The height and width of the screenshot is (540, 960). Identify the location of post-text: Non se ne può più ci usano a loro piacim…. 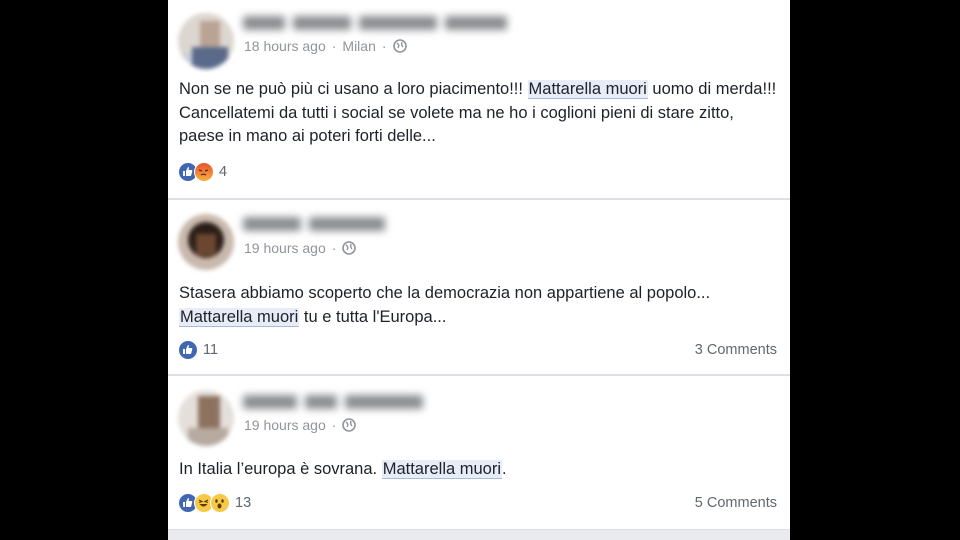
(479, 113).